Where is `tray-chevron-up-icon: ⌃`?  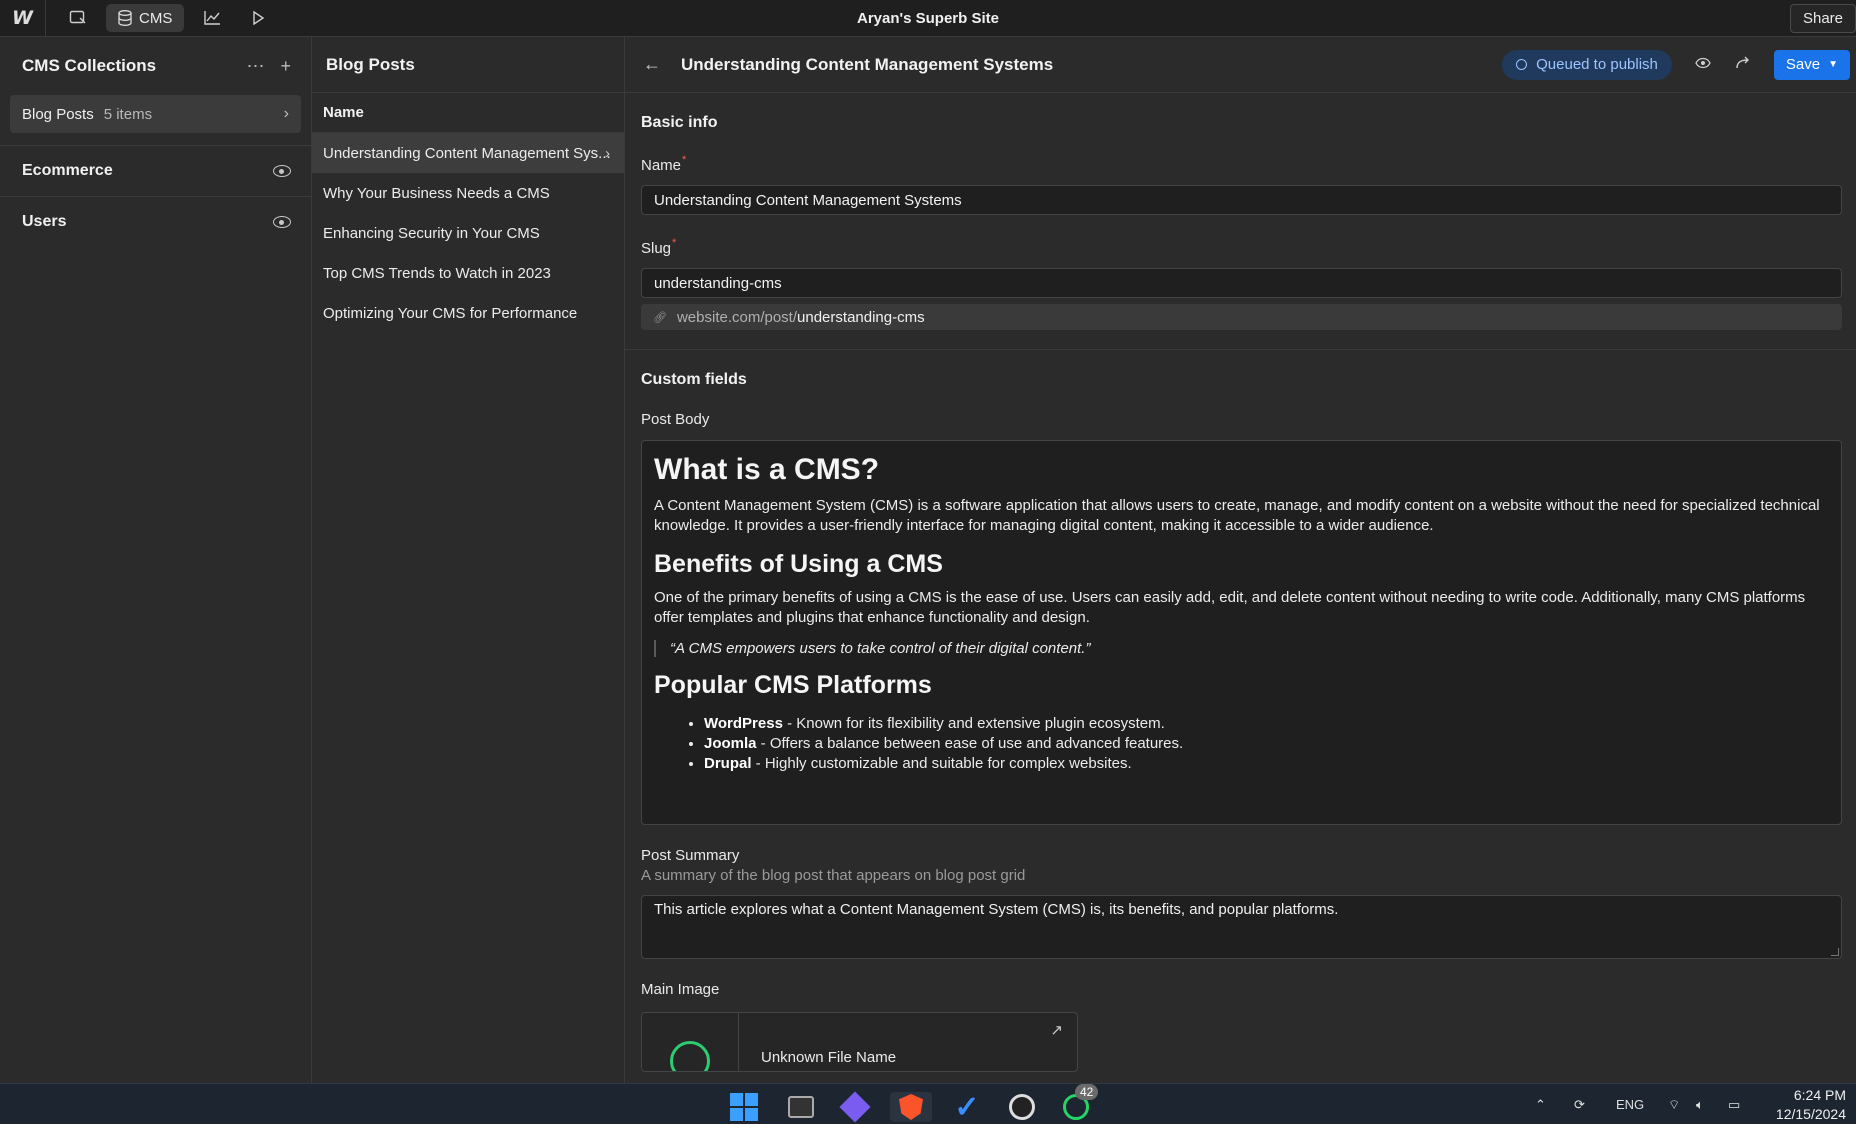
tray-chevron-up-icon: ⌃ is located at coordinates (1540, 1104).